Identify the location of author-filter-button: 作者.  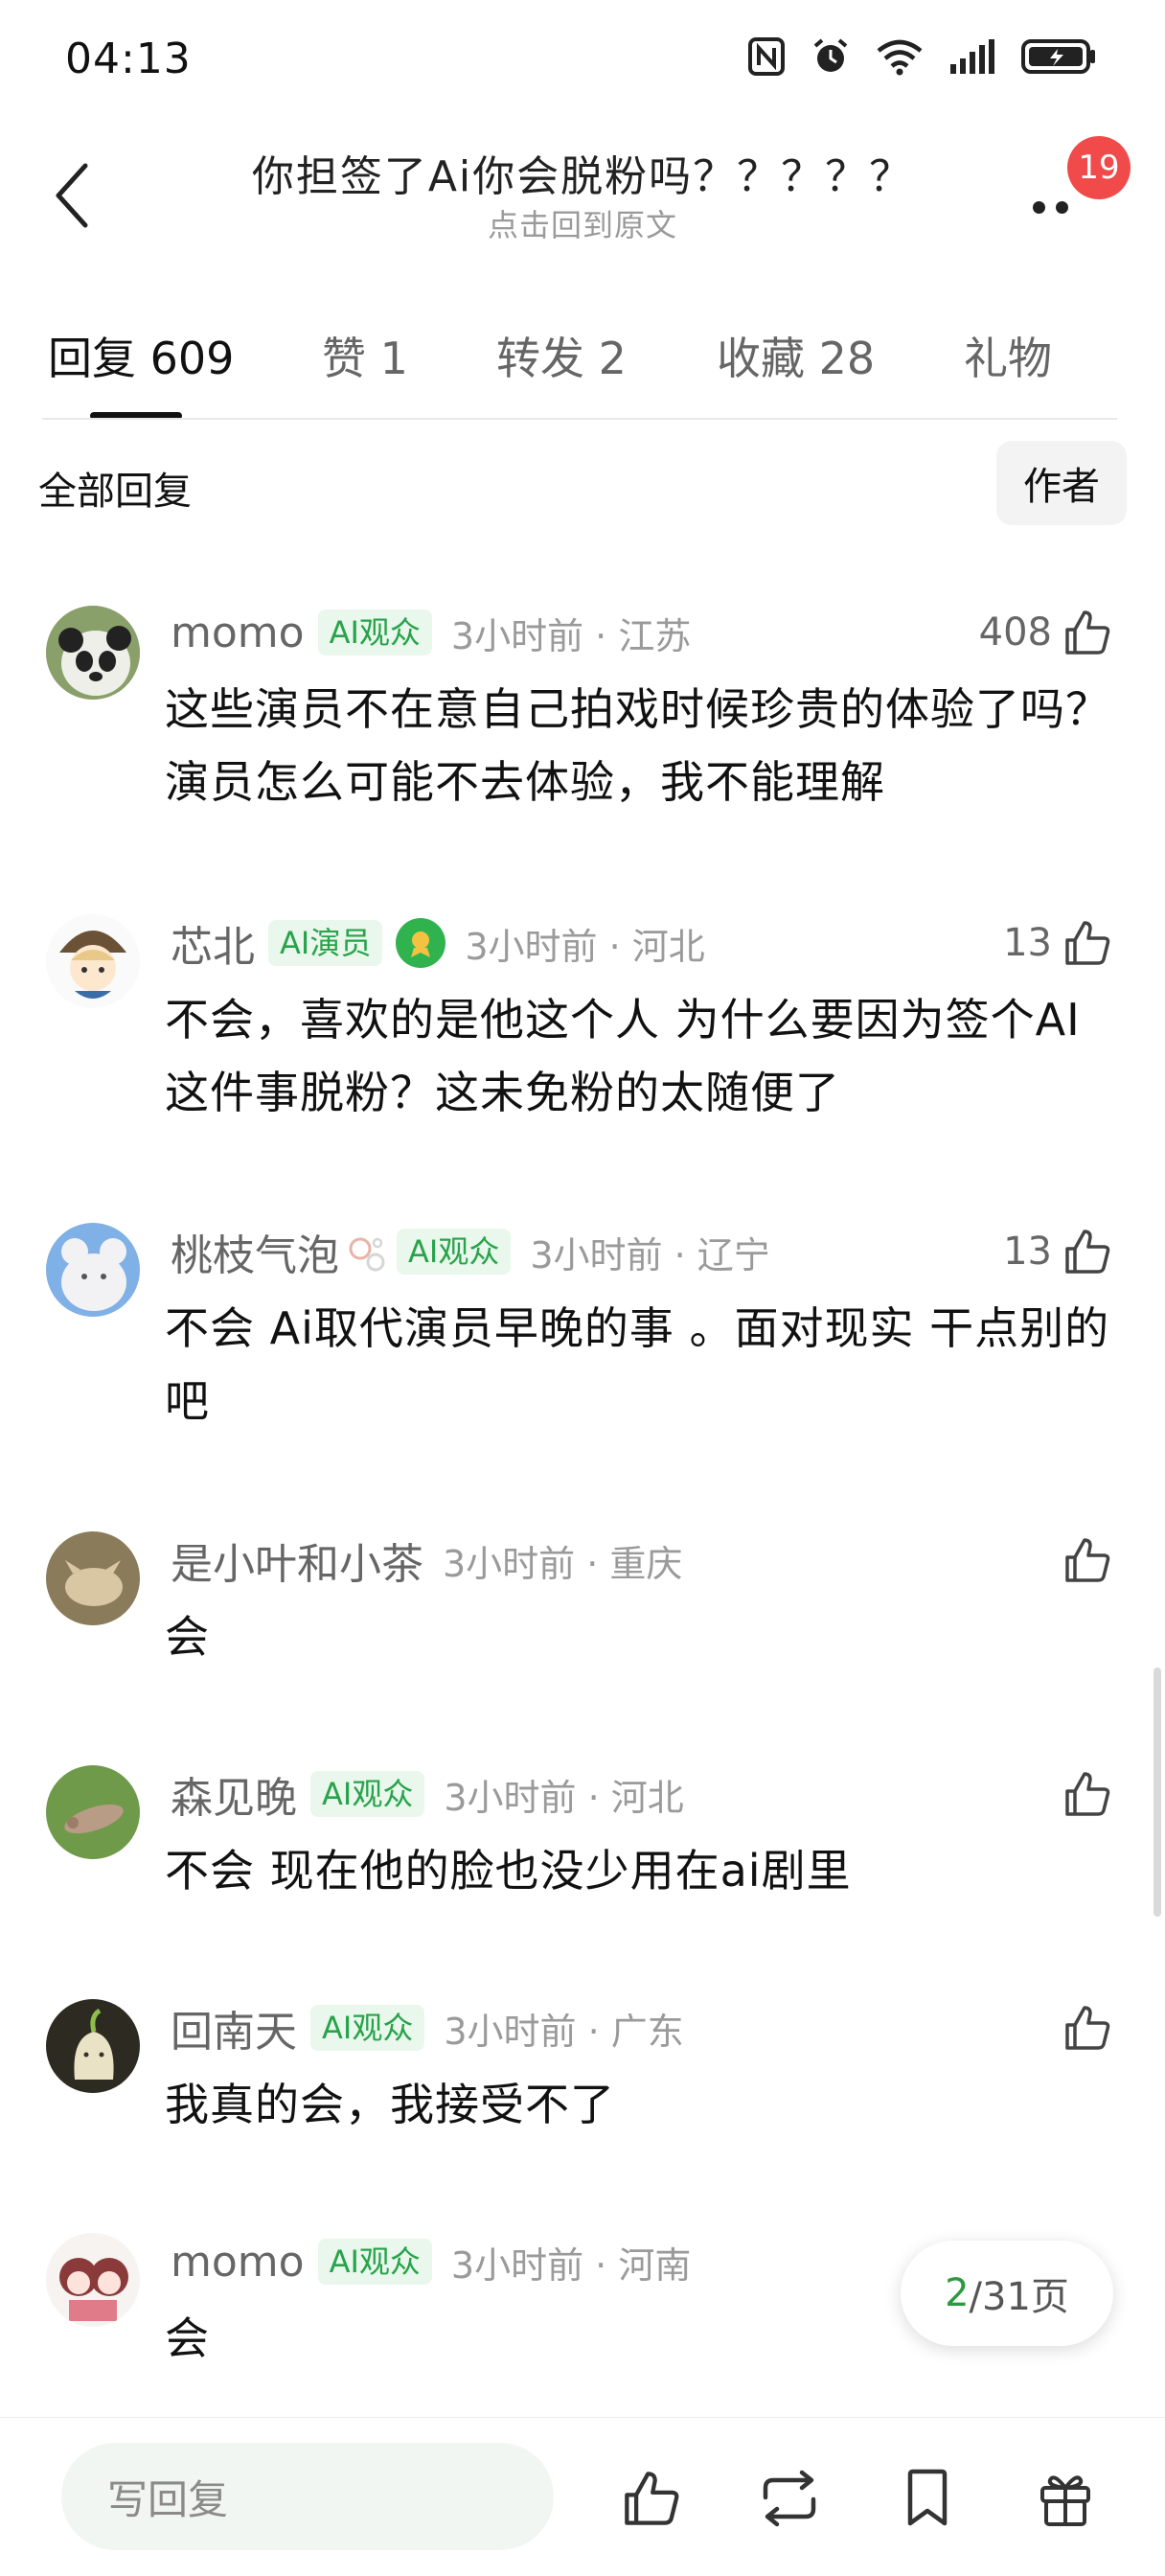
(1061, 483).